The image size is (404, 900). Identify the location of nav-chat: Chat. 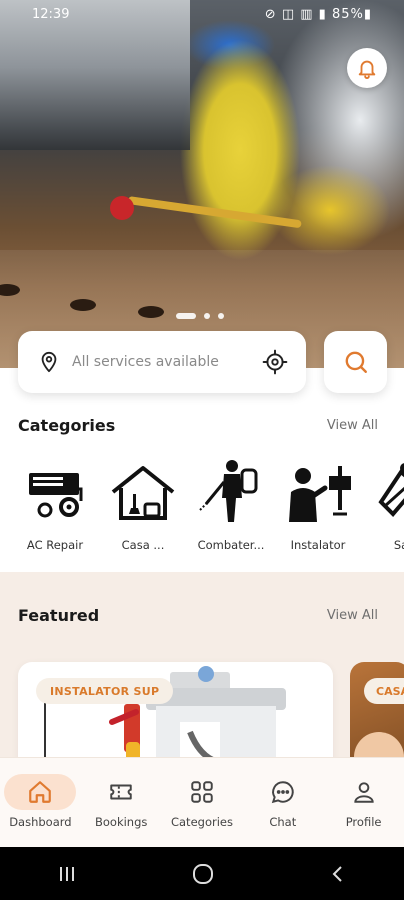
(282, 802).